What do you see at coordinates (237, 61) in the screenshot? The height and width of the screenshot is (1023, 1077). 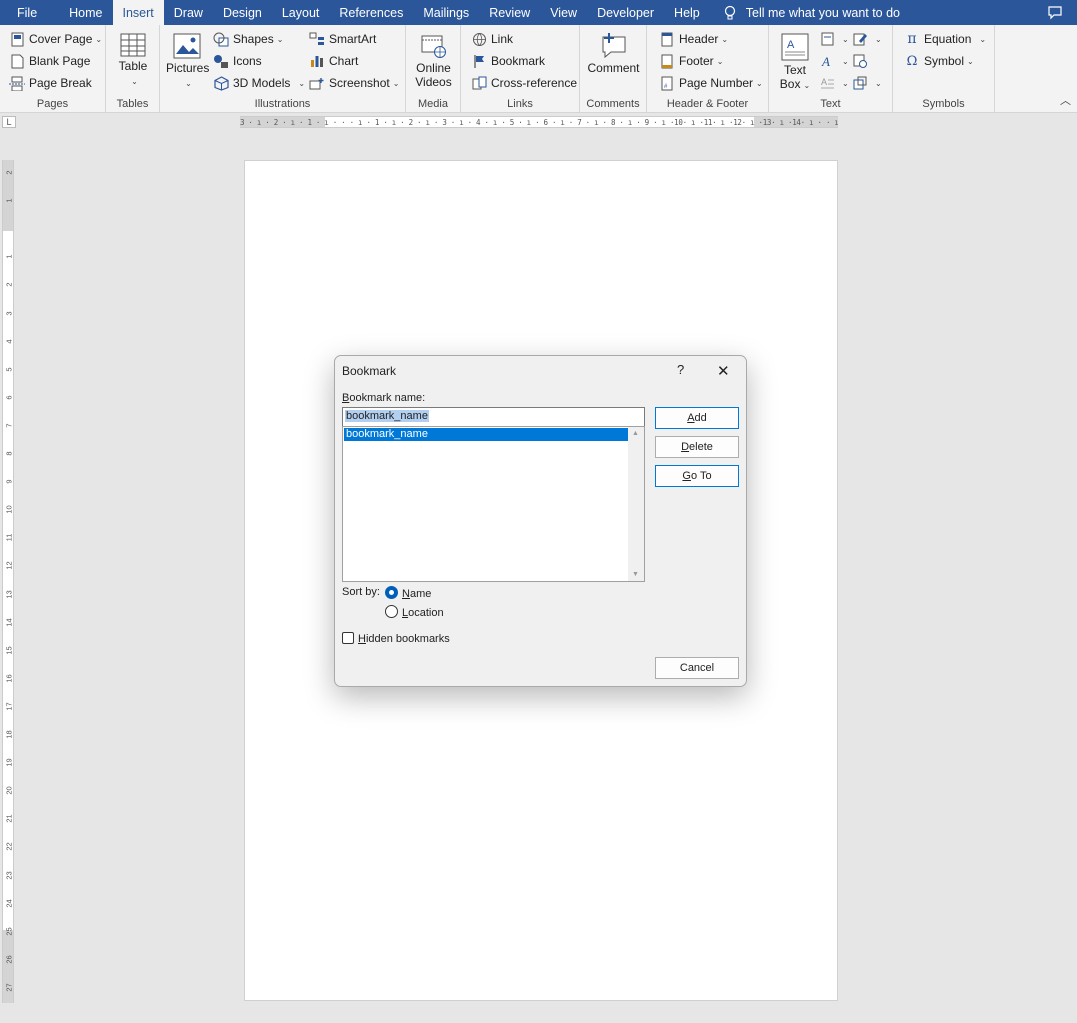 I see `icons-button: Icons` at bounding box center [237, 61].